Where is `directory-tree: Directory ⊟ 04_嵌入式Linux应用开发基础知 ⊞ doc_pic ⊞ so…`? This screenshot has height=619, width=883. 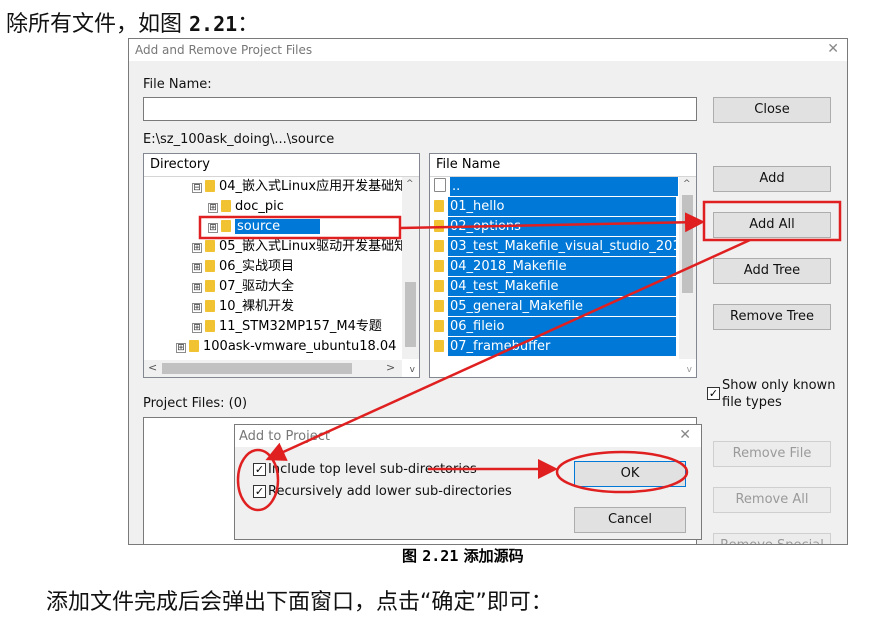 directory-tree: Directory ⊟ 04_嵌入式Linux应用开发基础知 ⊞ doc_pic ⊞ so… is located at coordinates (281, 265).